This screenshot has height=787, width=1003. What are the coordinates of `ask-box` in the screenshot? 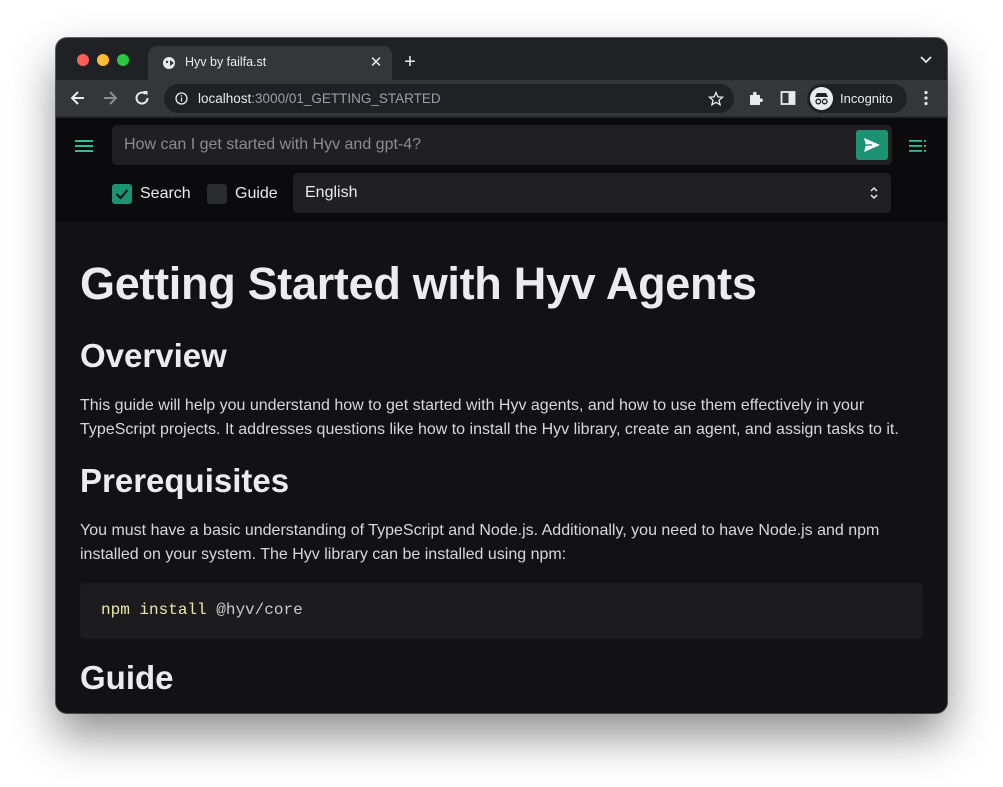 It's located at (502, 145).